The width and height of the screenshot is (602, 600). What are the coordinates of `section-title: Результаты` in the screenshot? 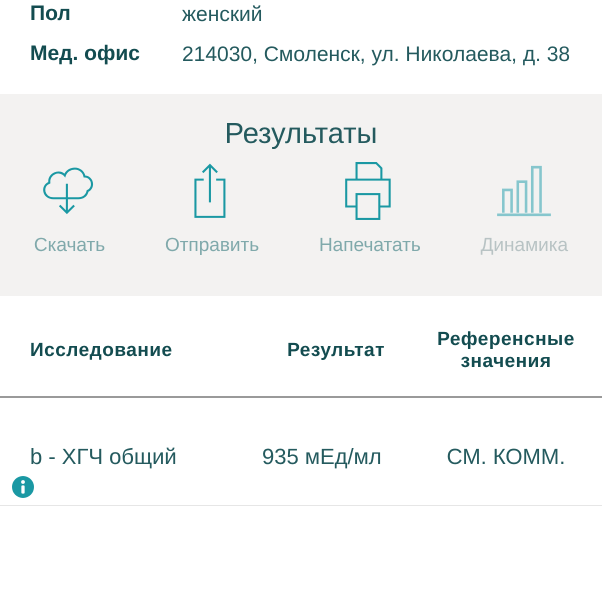 It's located at (301, 134).